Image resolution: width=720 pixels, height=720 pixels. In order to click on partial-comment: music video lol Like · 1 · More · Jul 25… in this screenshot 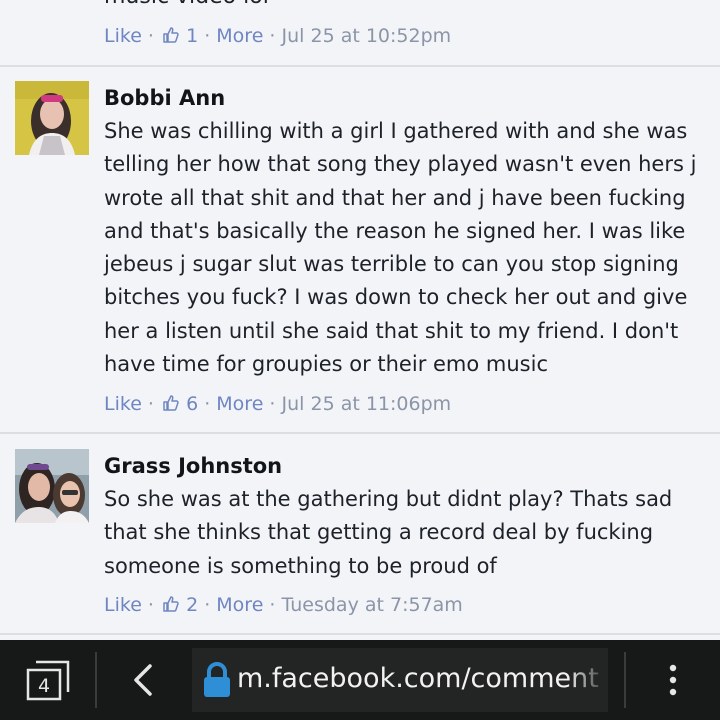, I will do `click(360, 33)`.